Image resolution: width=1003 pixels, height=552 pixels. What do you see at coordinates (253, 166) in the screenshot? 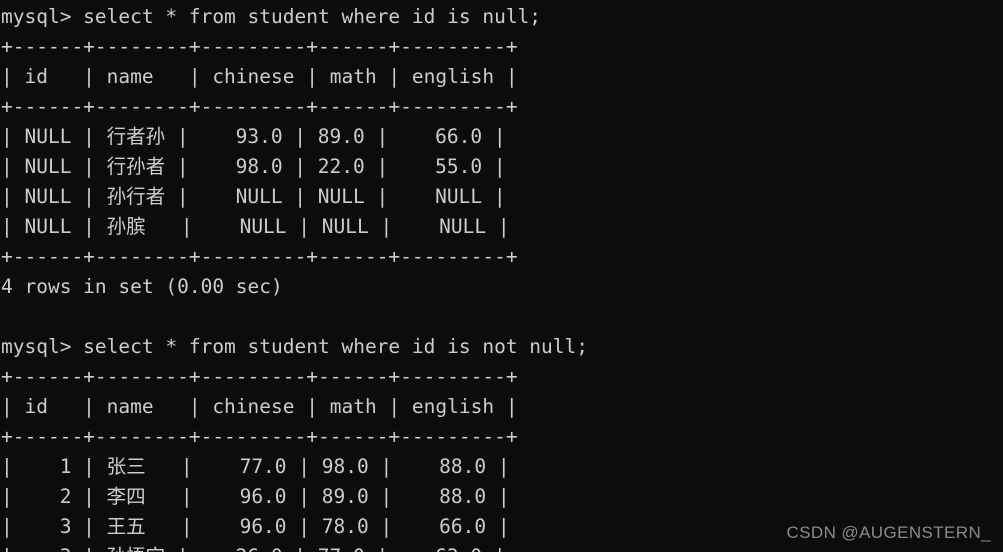
I see `table-row: | NULL | 行孙者 | 98.0 | 22.0 | 55.0 |` at bounding box center [253, 166].